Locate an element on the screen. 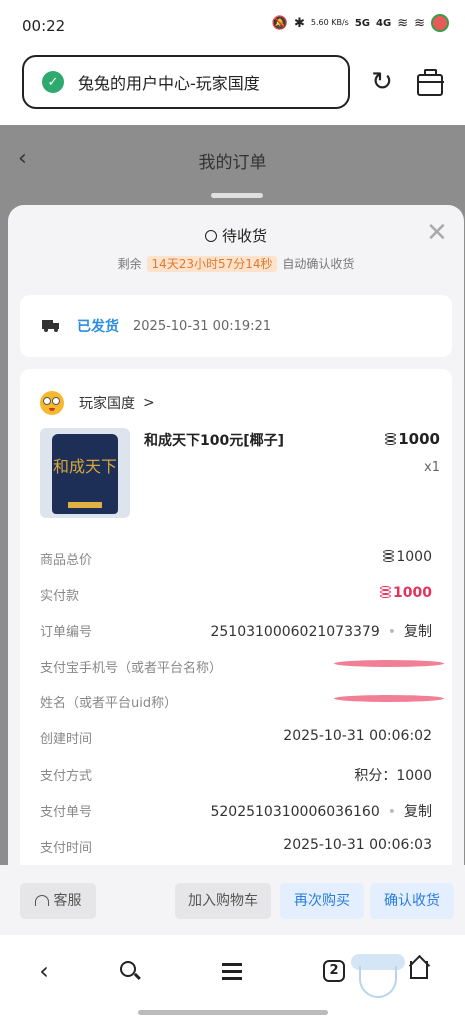 This screenshot has height=1024, width=465. sheet-drag-handle is located at coordinates (237, 195).